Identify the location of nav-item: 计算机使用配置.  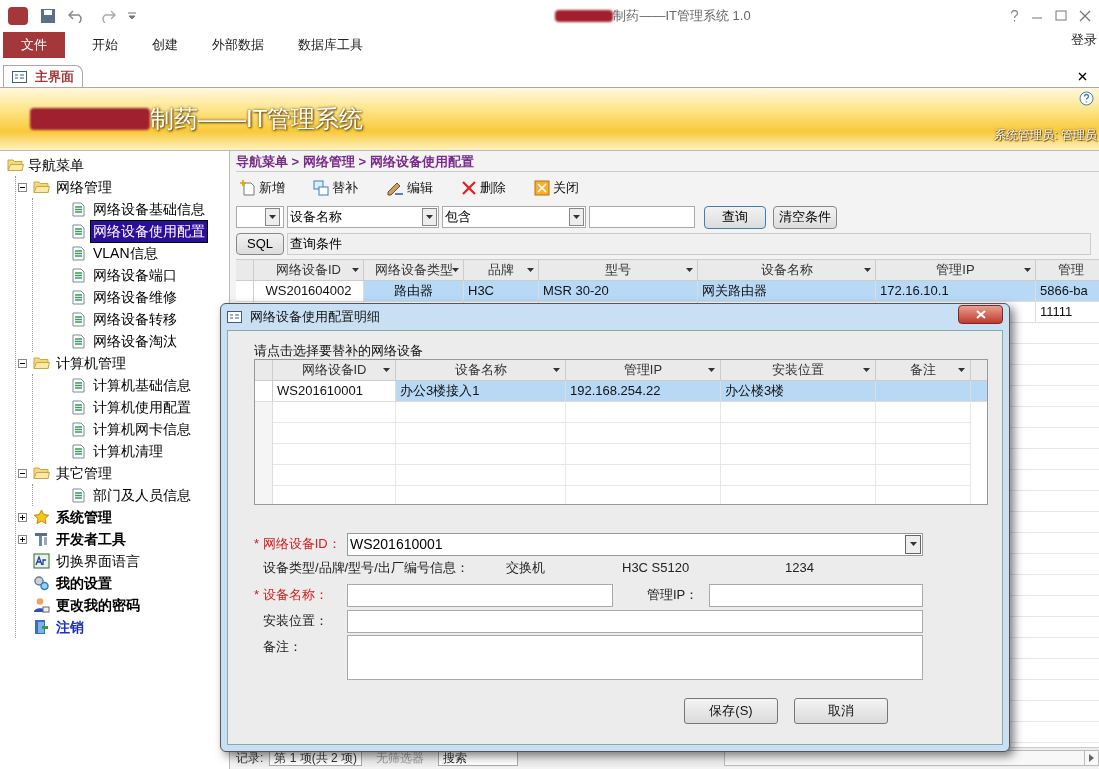
(142, 407).